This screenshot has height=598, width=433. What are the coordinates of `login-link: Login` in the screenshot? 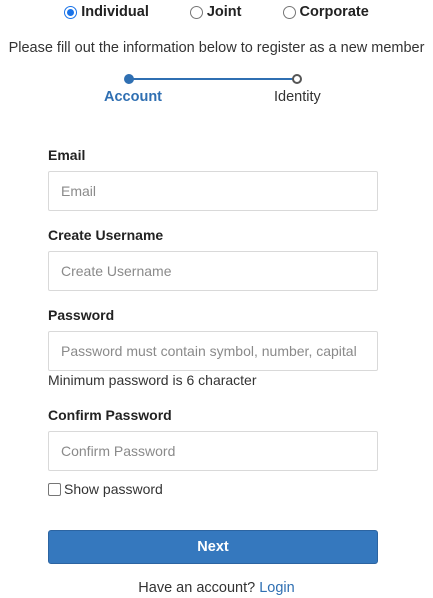 It's located at (276, 588).